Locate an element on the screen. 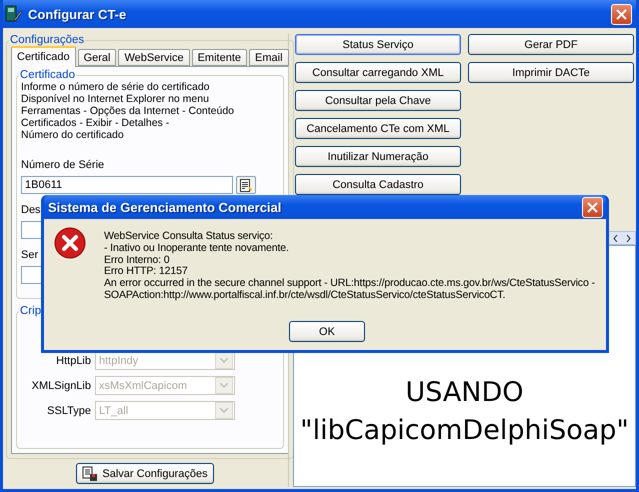 This screenshot has height=492, width=639. instruction-text: Ferramentas - Opções da Internet - Conteúdo is located at coordinates (128, 111).